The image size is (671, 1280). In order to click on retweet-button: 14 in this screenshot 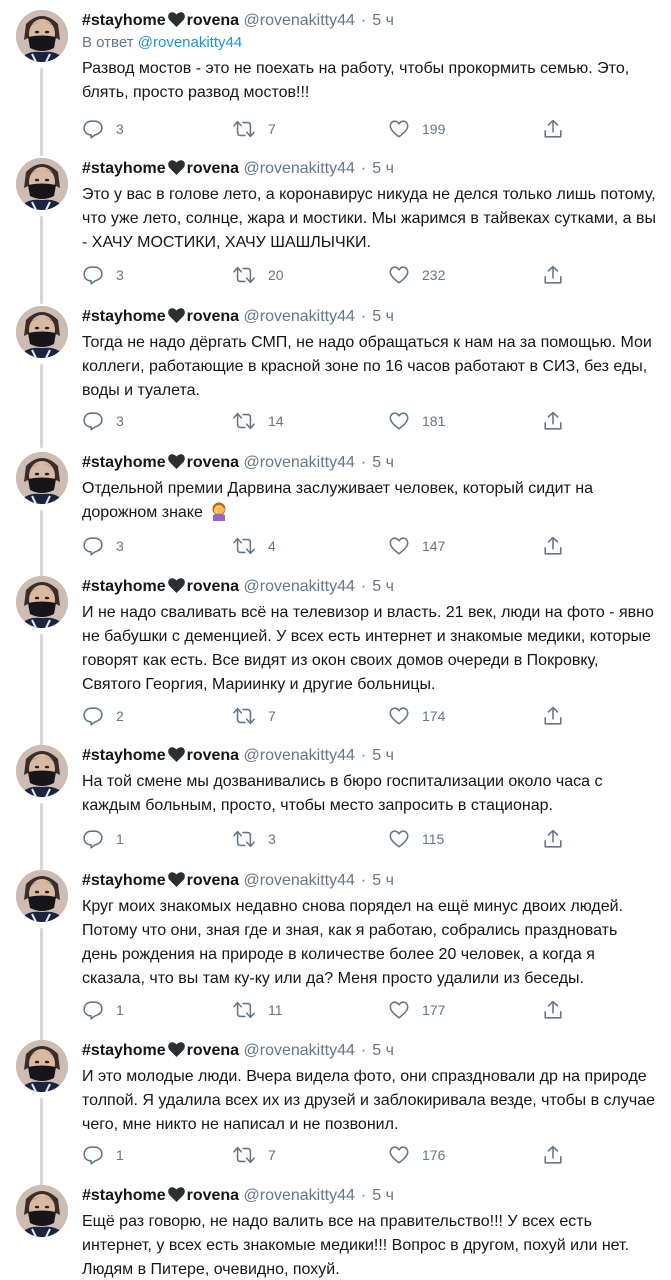, I will do `click(258, 421)`.